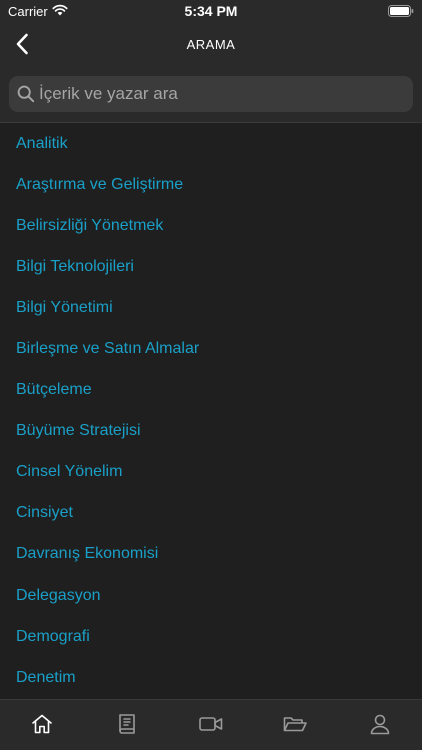 This screenshot has width=422, height=750. I want to click on search-input, so click(219, 94).